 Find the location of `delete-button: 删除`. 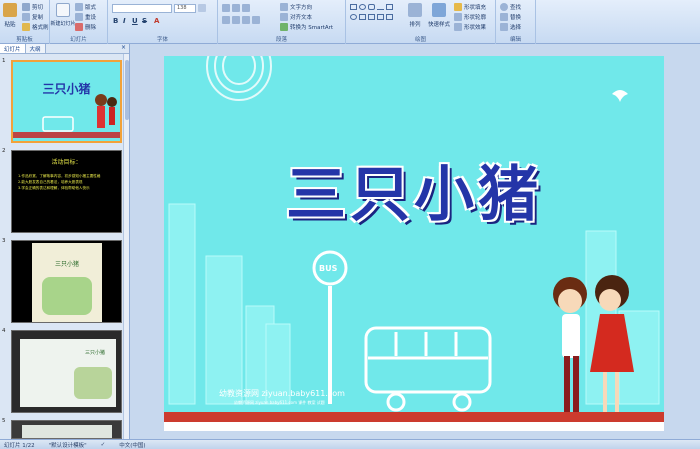

delete-button: 删除 is located at coordinates (85, 27).